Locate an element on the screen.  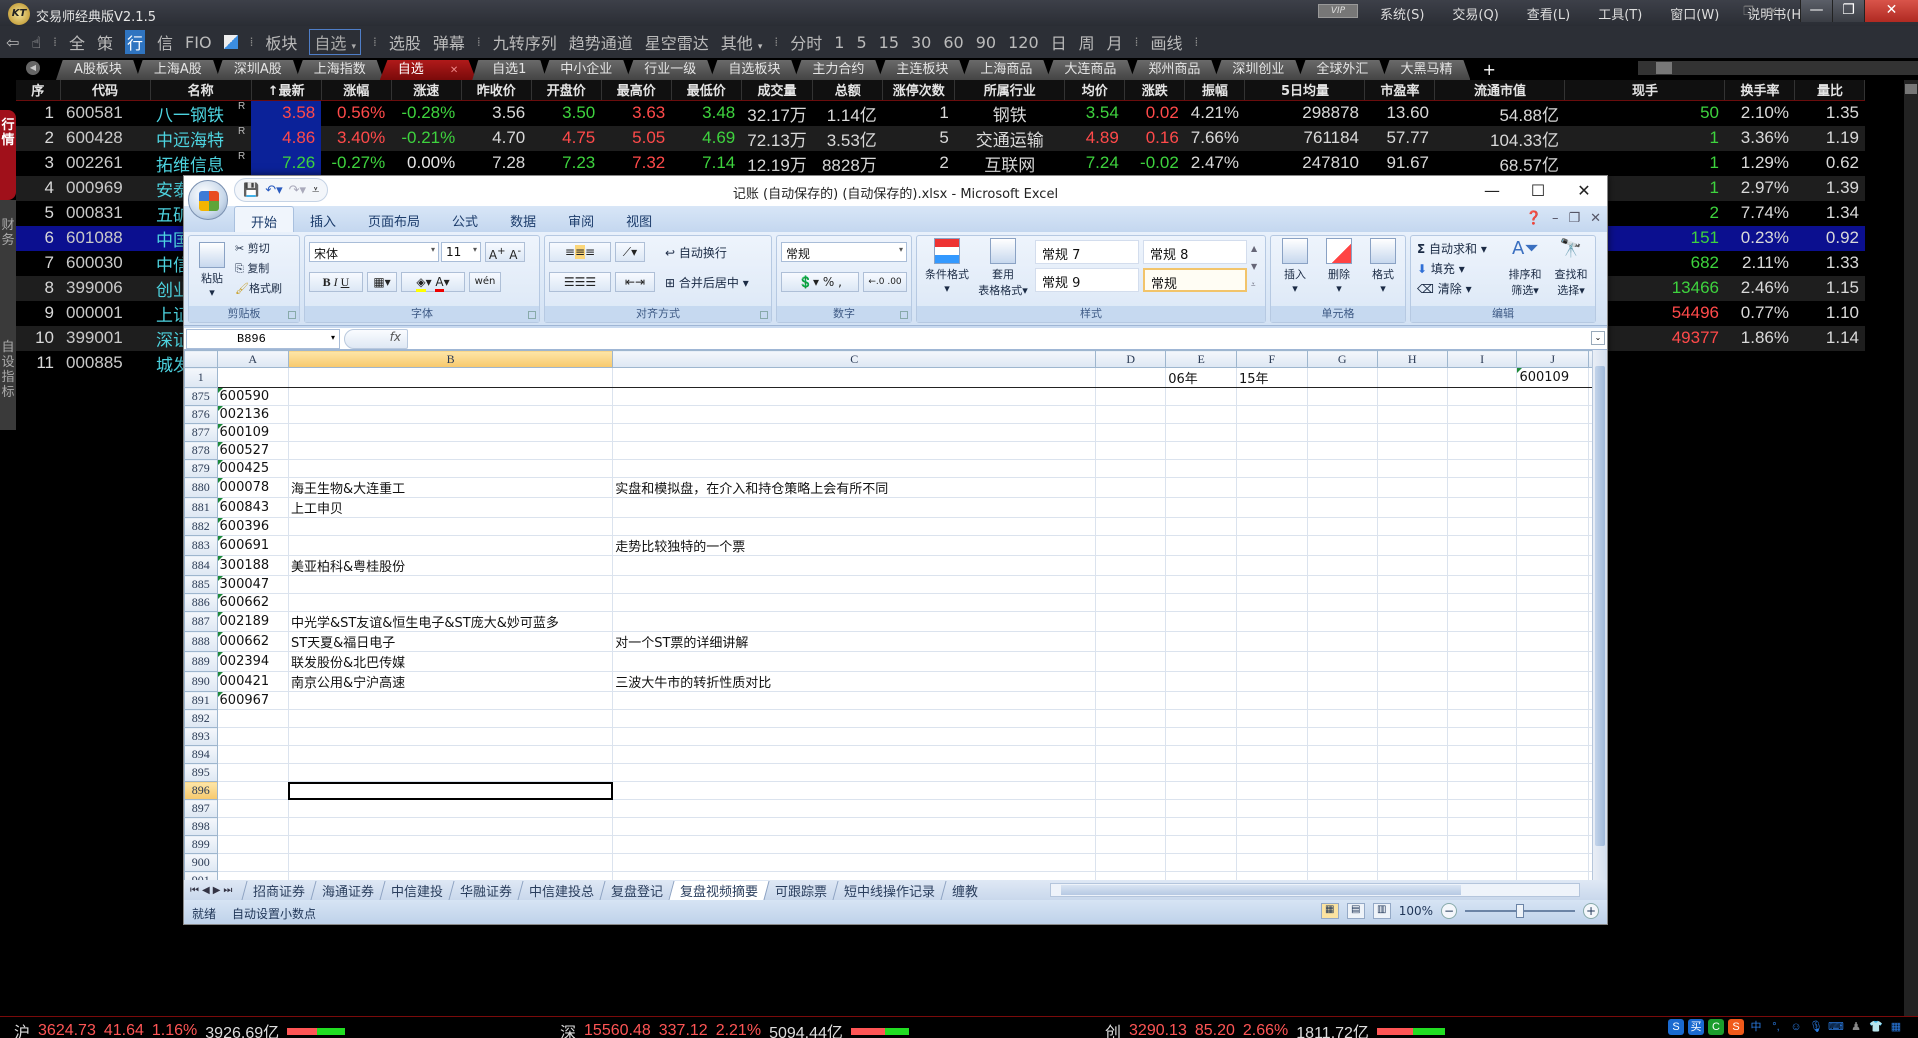
cell-f890 is located at coordinates (1272, 681).